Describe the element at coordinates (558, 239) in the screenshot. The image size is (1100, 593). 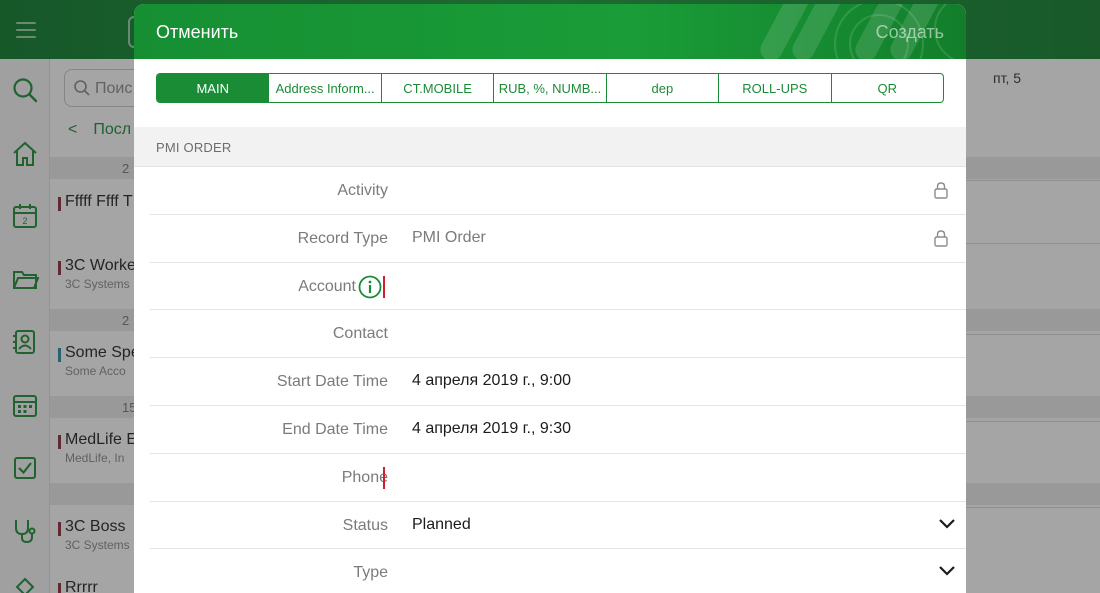
I see `field-record-type: Record Type PMI Order` at that location.